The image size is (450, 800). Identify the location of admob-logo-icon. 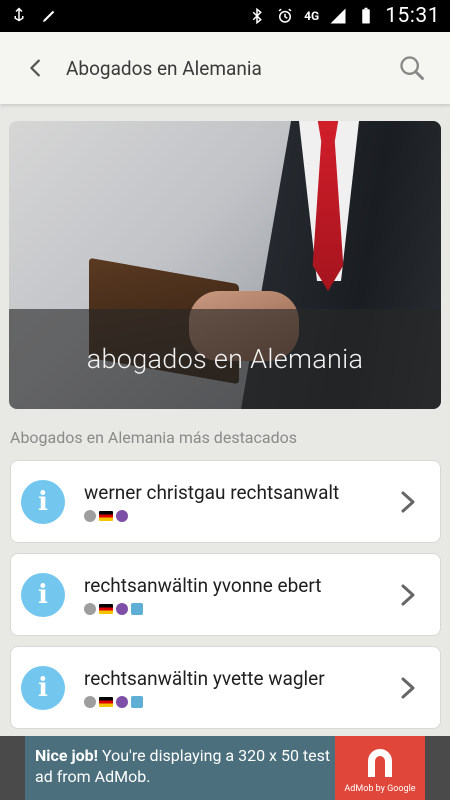
(380, 762).